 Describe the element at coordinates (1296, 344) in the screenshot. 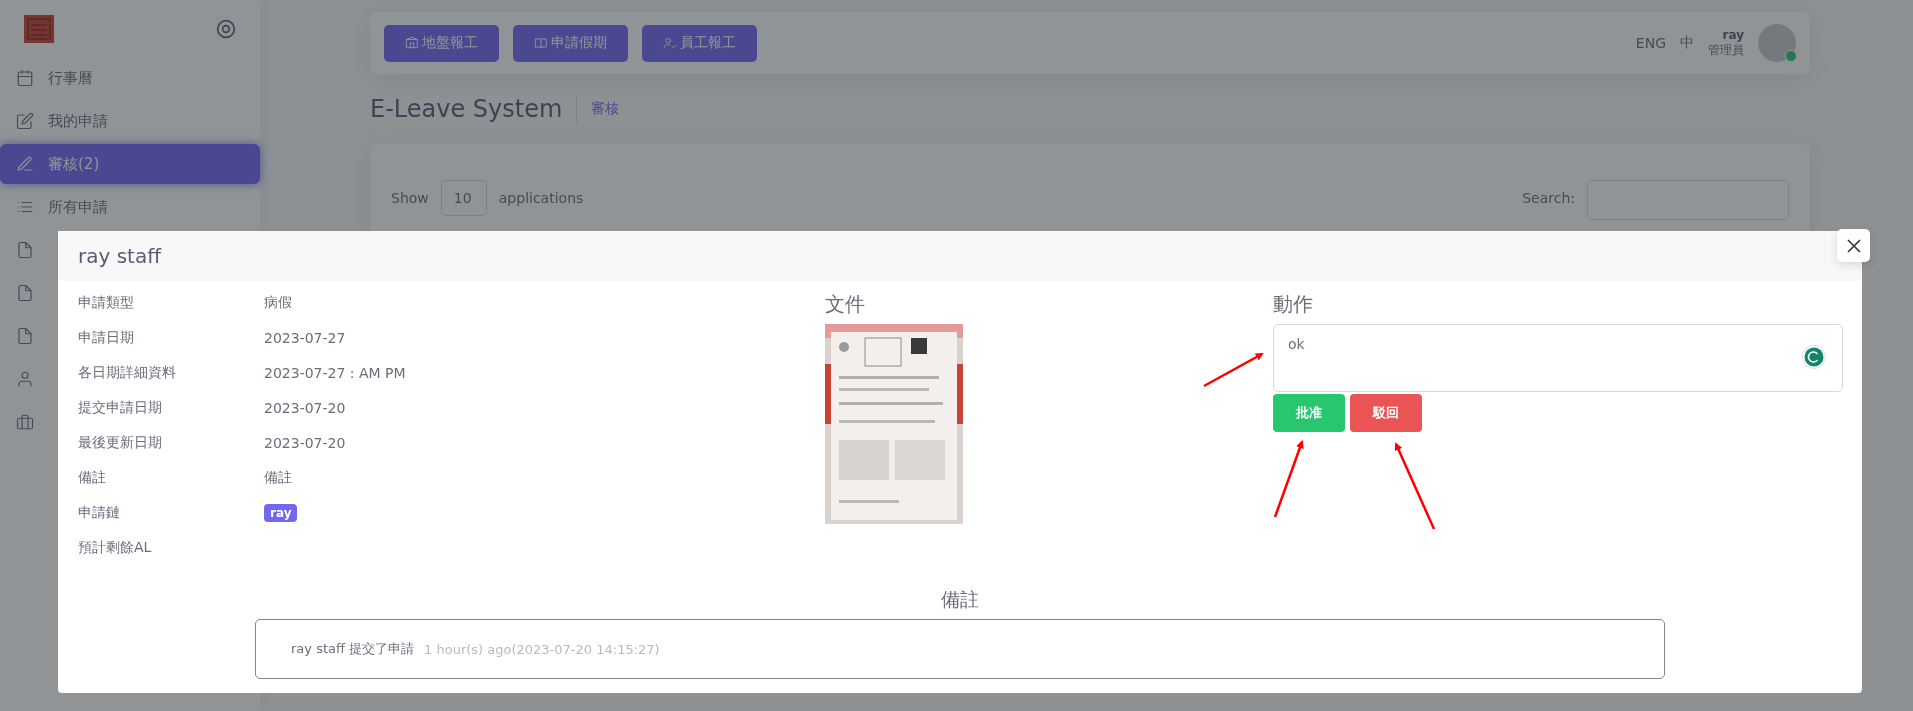

I see `comment-text: ok` at that location.